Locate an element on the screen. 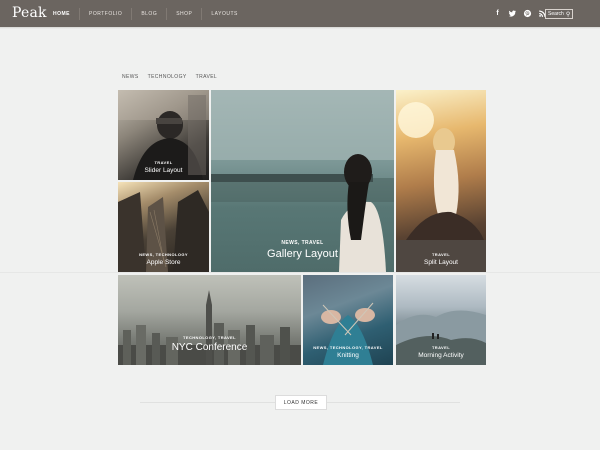  search-button: Search ⚲ is located at coordinates (559, 14).